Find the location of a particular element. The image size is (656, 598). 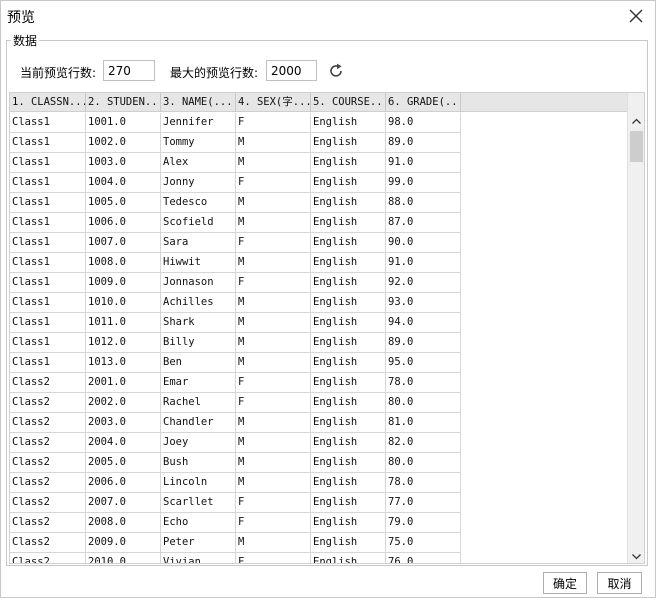

table-row: Class1 1013.0 Ben M English 95.0 is located at coordinates (235, 363).